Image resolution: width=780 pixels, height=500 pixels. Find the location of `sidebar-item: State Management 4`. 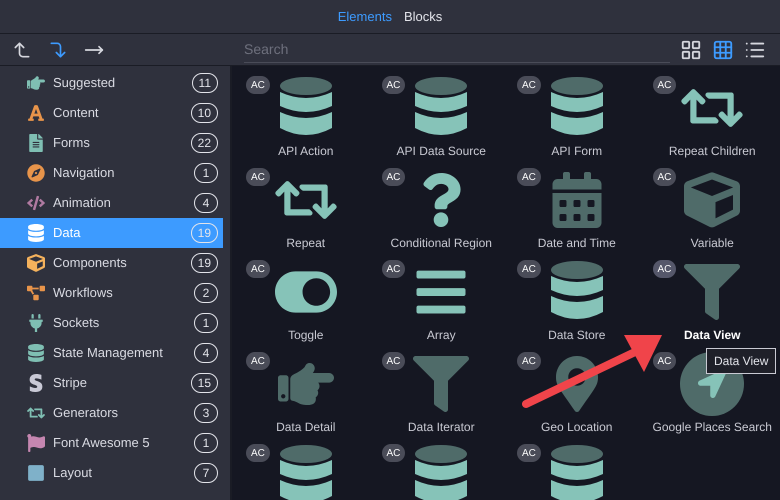

sidebar-item: State Management 4 is located at coordinates (111, 353).